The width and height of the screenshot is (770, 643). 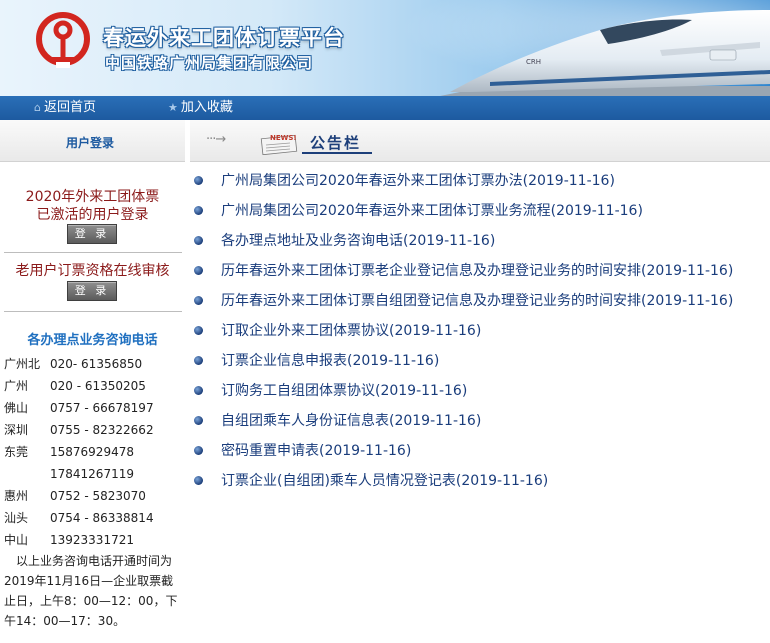 What do you see at coordinates (37, 107) in the screenshot?
I see `home-icon: ⌂` at bounding box center [37, 107].